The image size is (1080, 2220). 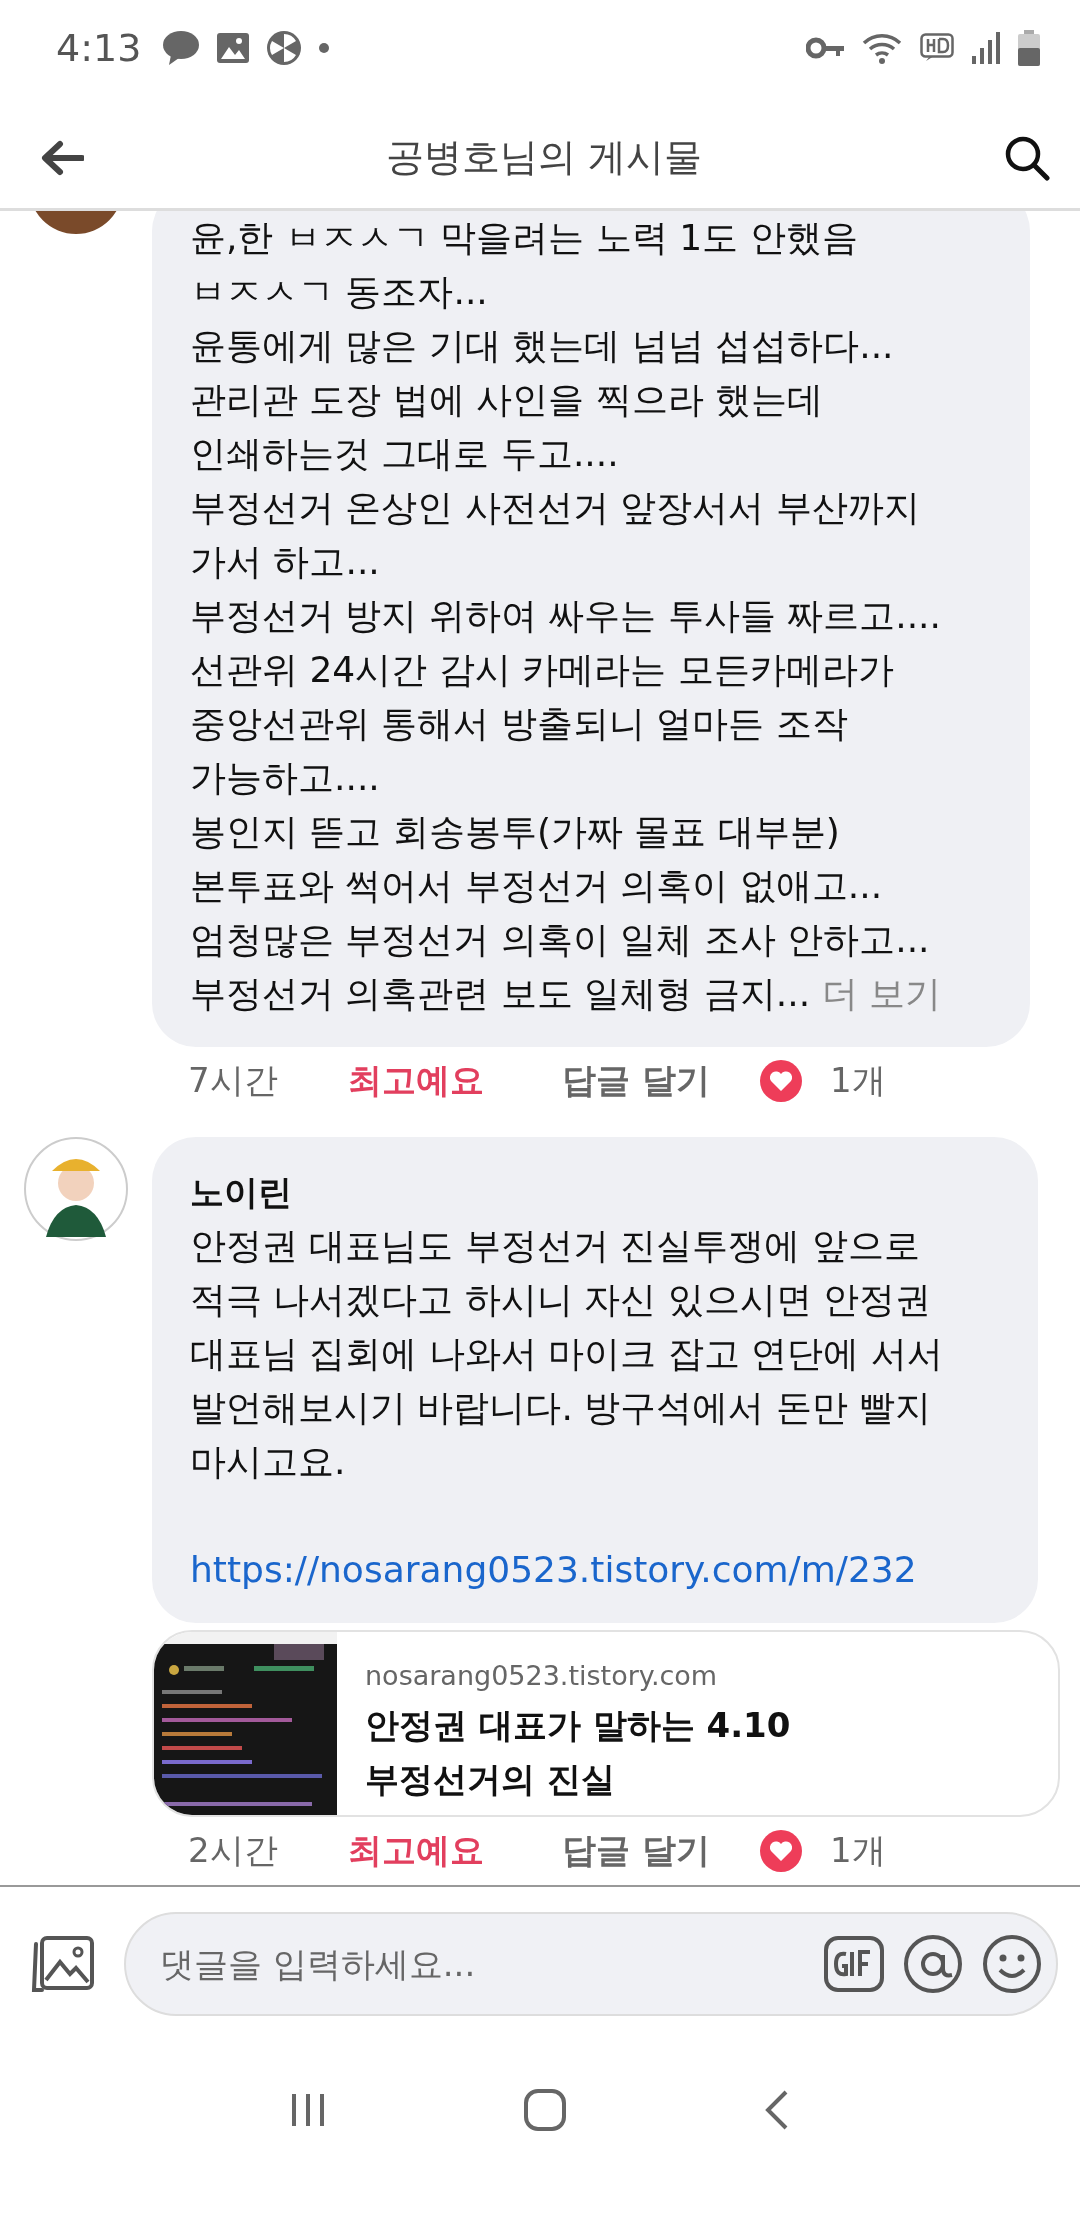 I want to click on back-button, so click(x=62, y=157).